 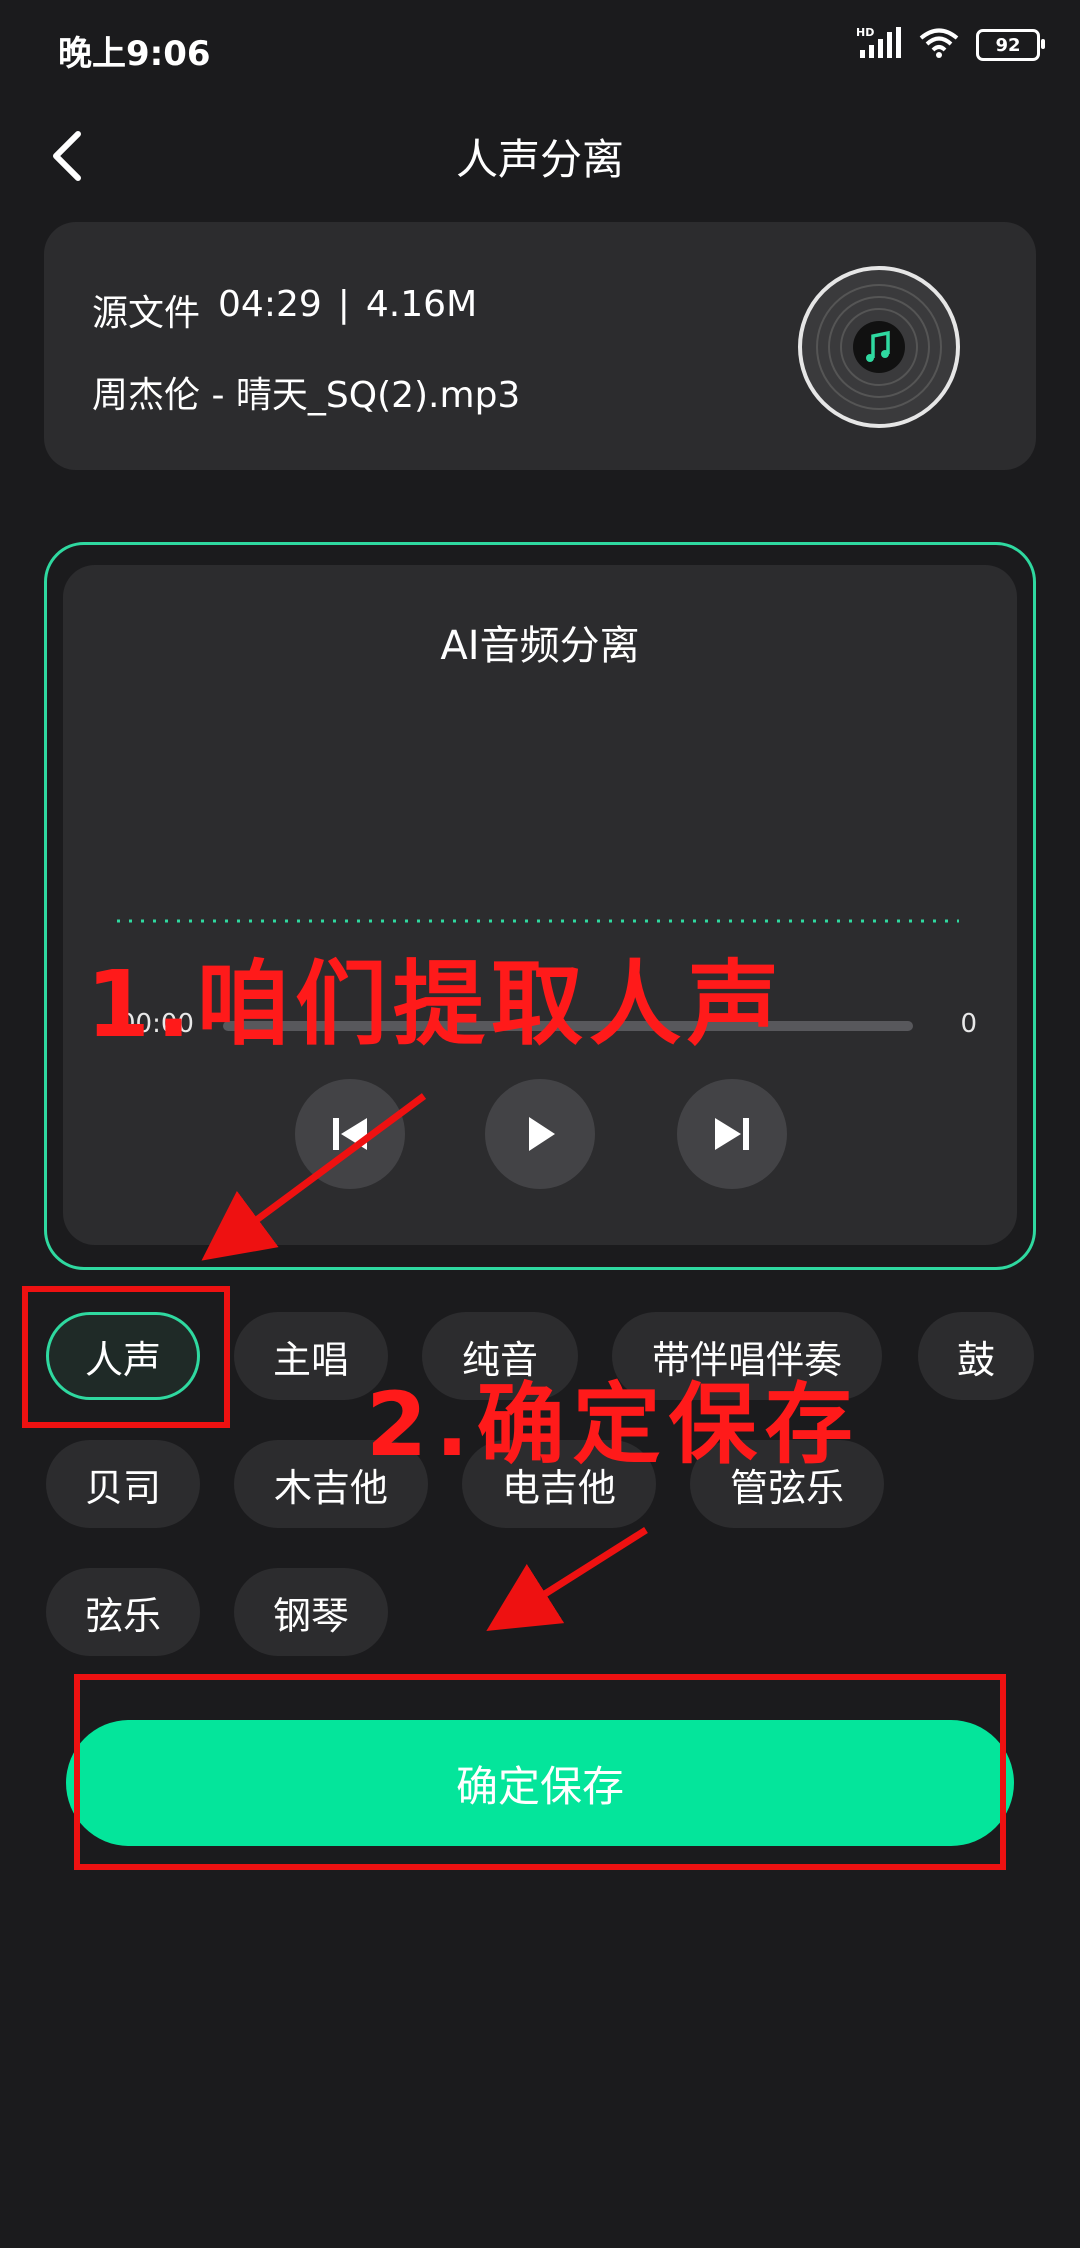 I want to click on annotation-arrows, so click(x=424, y=1362).